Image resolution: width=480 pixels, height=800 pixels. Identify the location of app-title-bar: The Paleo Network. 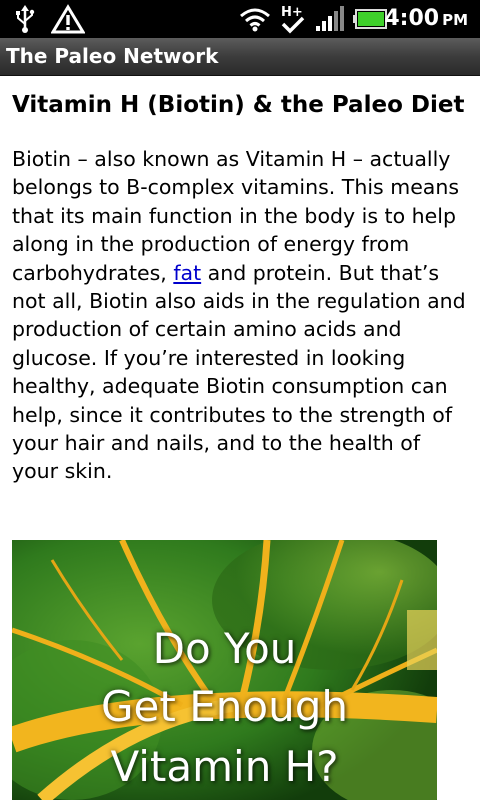
(240, 57).